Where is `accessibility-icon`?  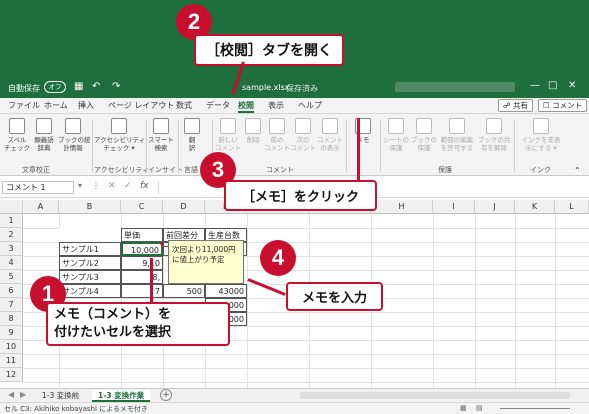 accessibility-icon is located at coordinates (119, 126).